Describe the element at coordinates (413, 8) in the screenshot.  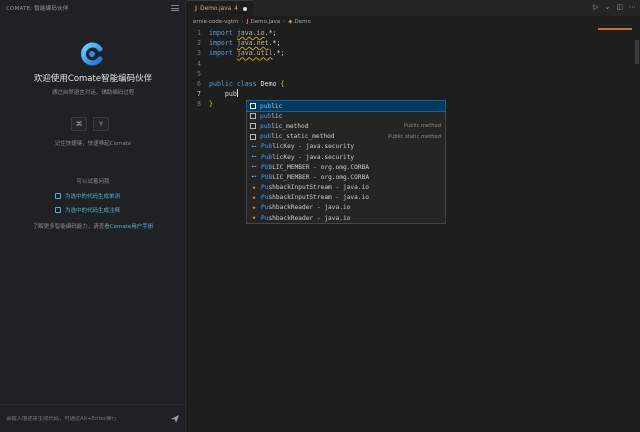
I see `editor-tab-bar: J Demo.java 4 ▷ ⌄ ◫ ⋯` at that location.